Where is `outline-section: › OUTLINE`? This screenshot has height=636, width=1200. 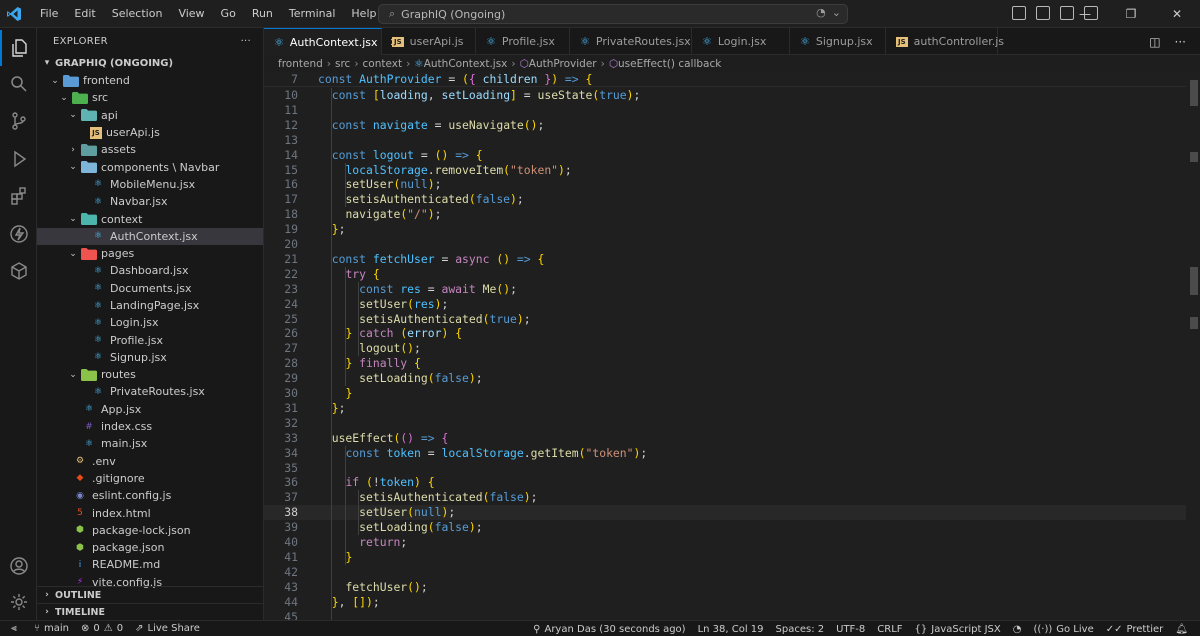
outline-section: › OUTLINE is located at coordinates (150, 594).